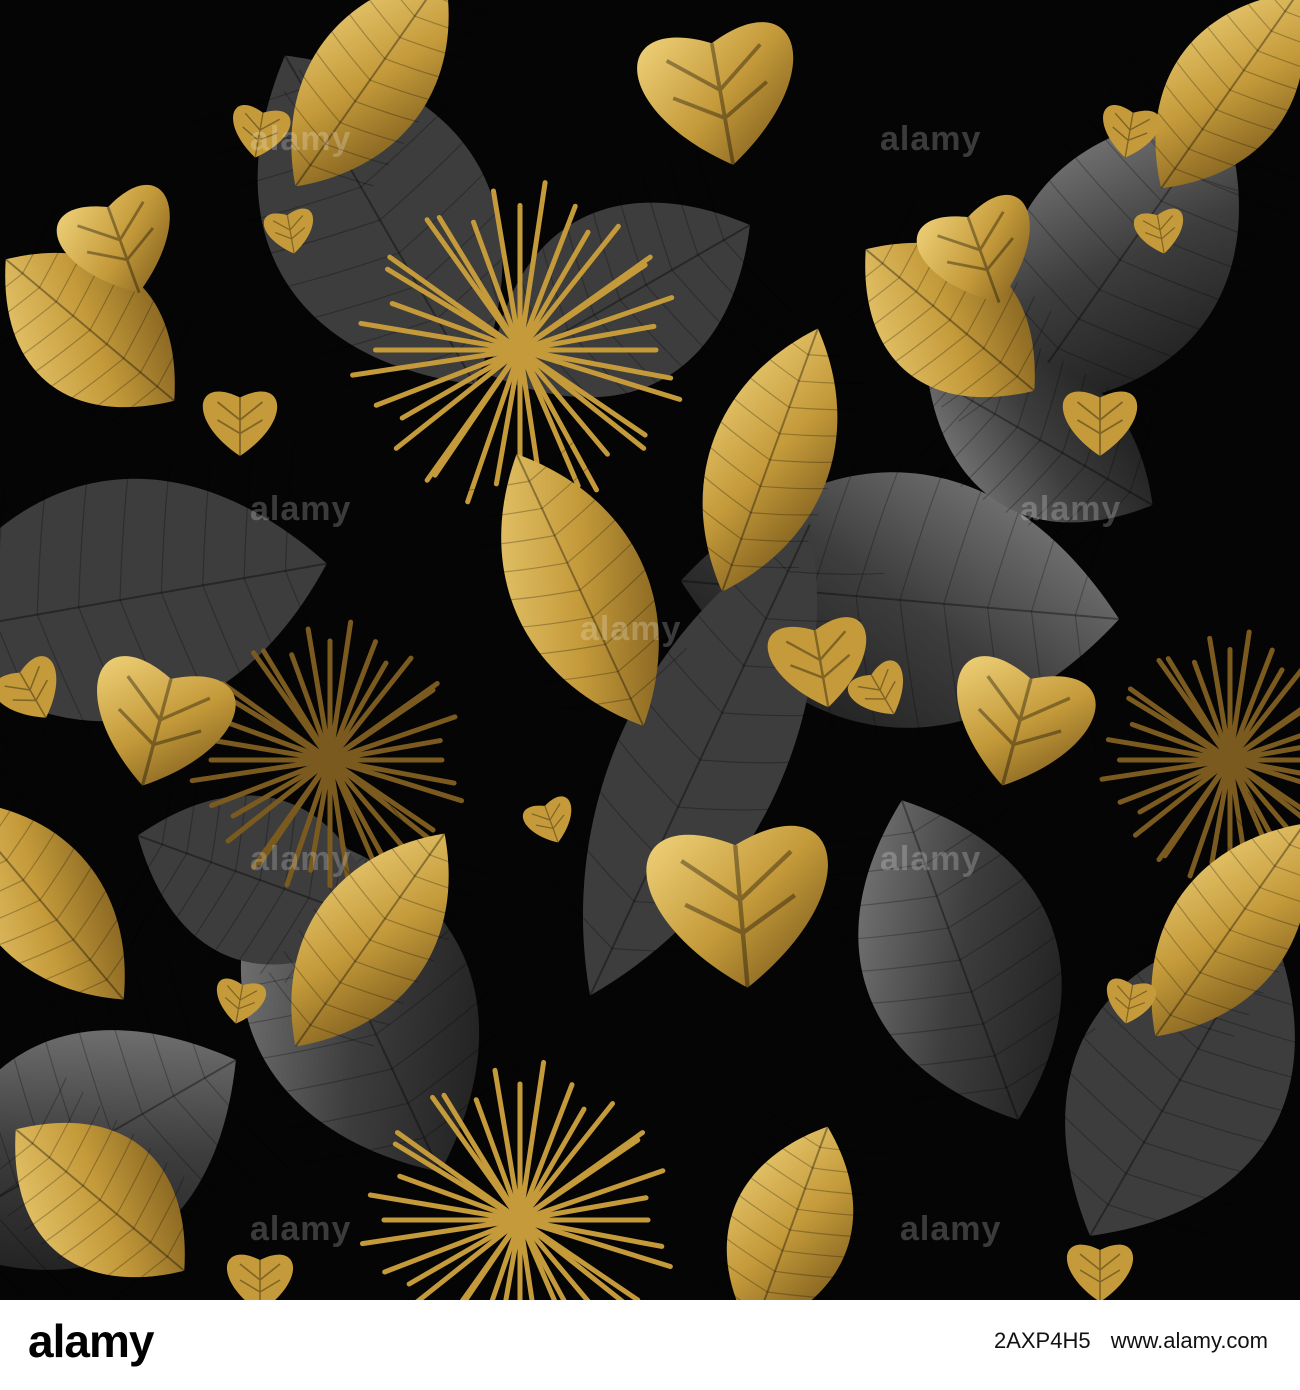 This screenshot has height=1390, width=1300. What do you see at coordinates (1042, 1340) in the screenshot?
I see `image-id: 2AXP4H5` at bounding box center [1042, 1340].